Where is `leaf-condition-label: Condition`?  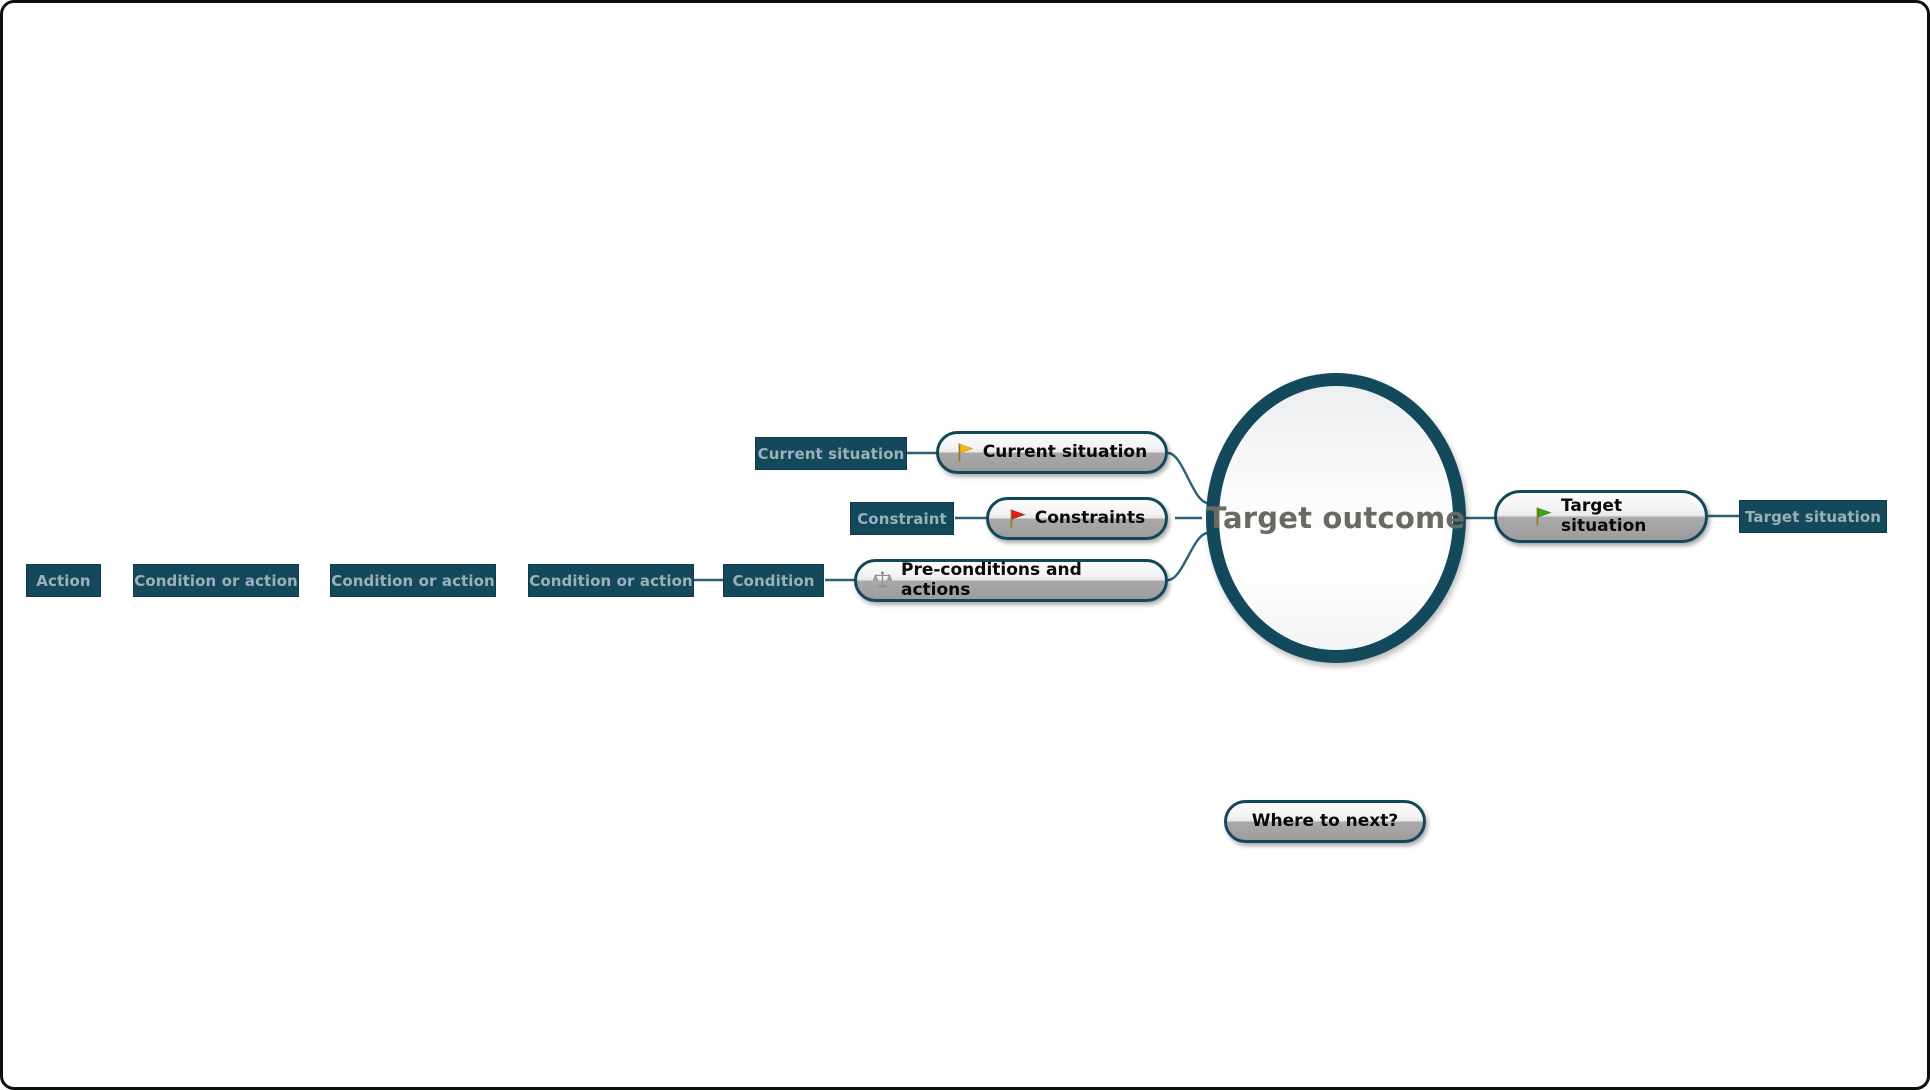 leaf-condition-label: Condition is located at coordinates (773, 580).